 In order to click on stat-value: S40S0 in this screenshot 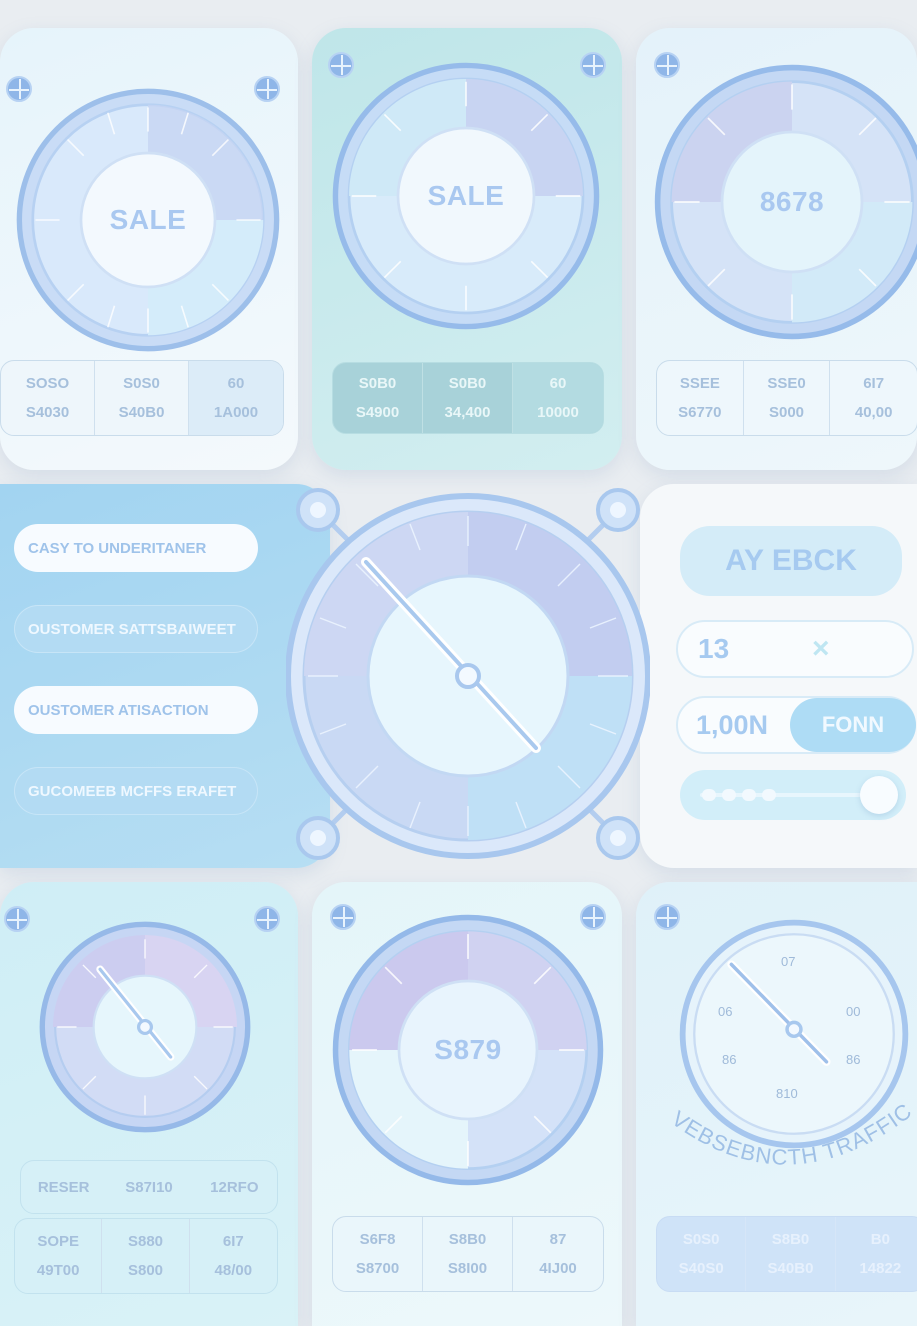, I will do `click(701, 1268)`.